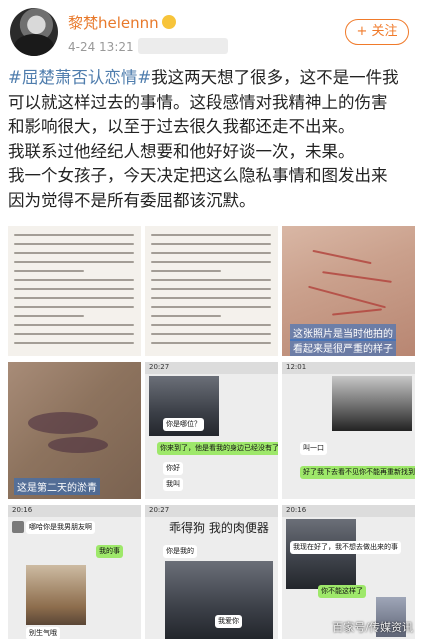 This screenshot has height=639, width=421. I want to click on username: 黎梵helennn, so click(122, 22).